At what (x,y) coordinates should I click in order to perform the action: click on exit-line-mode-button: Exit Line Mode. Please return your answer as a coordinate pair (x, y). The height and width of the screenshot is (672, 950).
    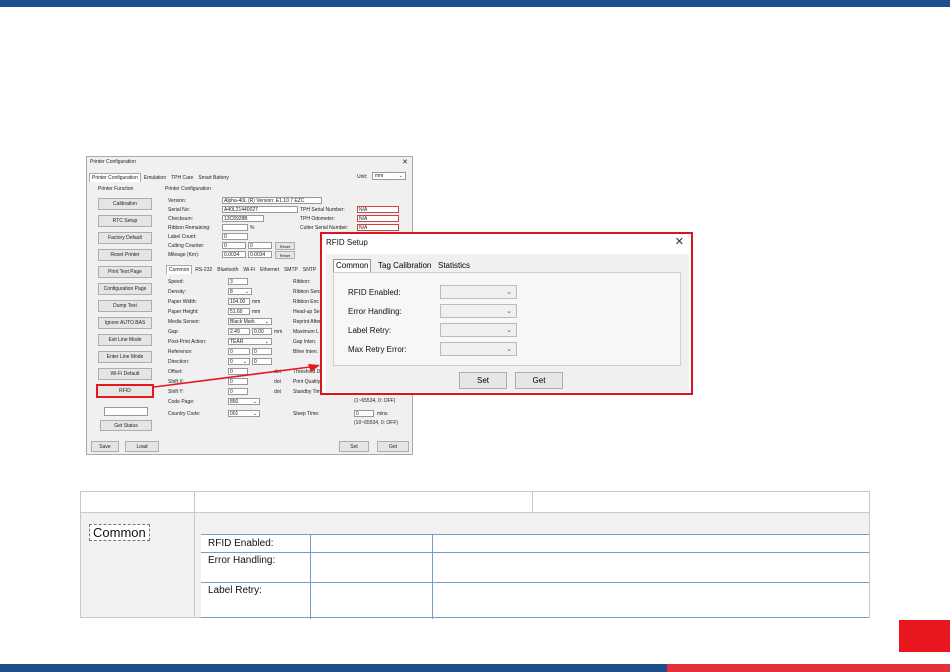
    Looking at the image, I should click on (125, 340).